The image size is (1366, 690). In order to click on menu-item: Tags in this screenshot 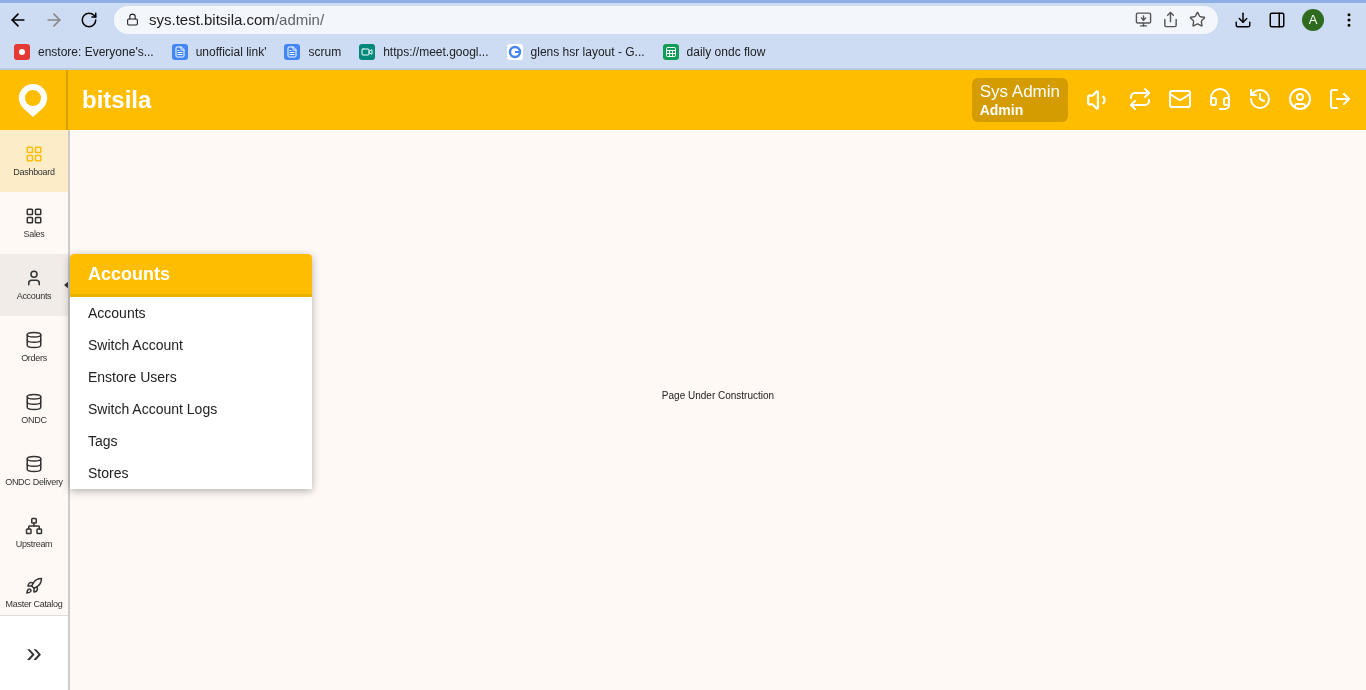, I will do `click(191, 441)`.